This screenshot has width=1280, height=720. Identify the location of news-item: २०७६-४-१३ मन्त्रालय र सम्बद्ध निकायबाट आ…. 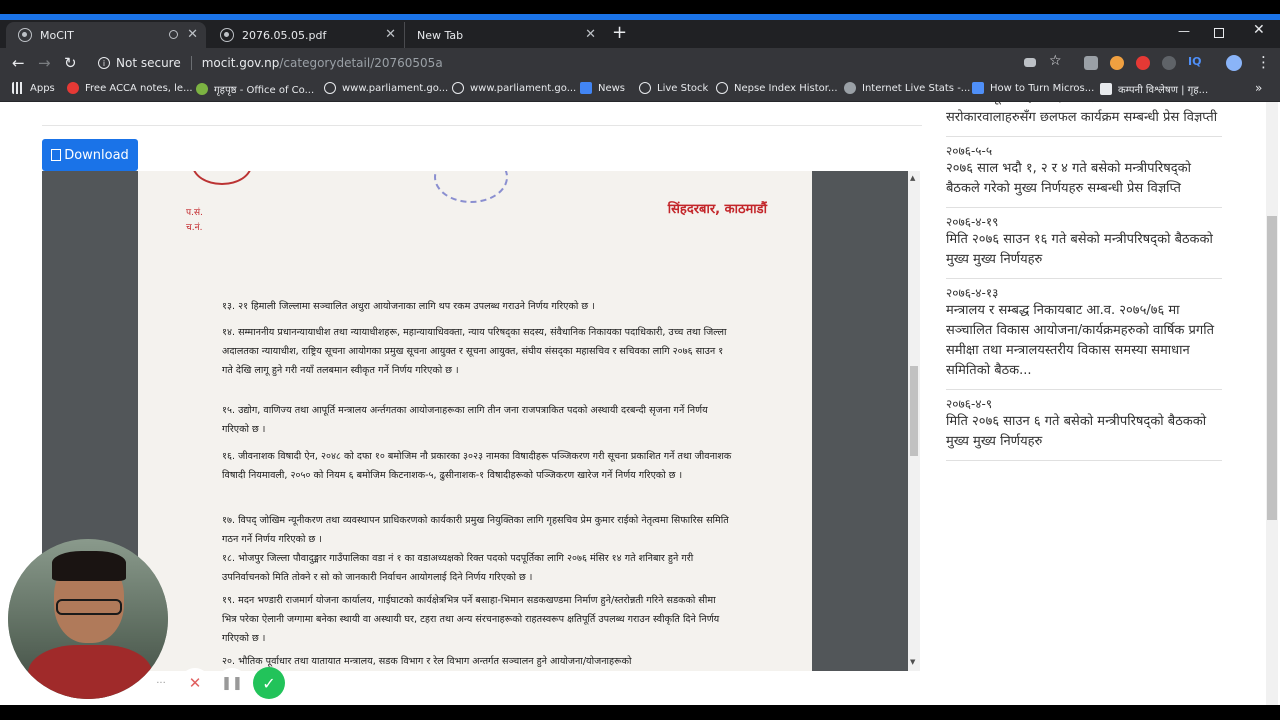
(1084, 334).